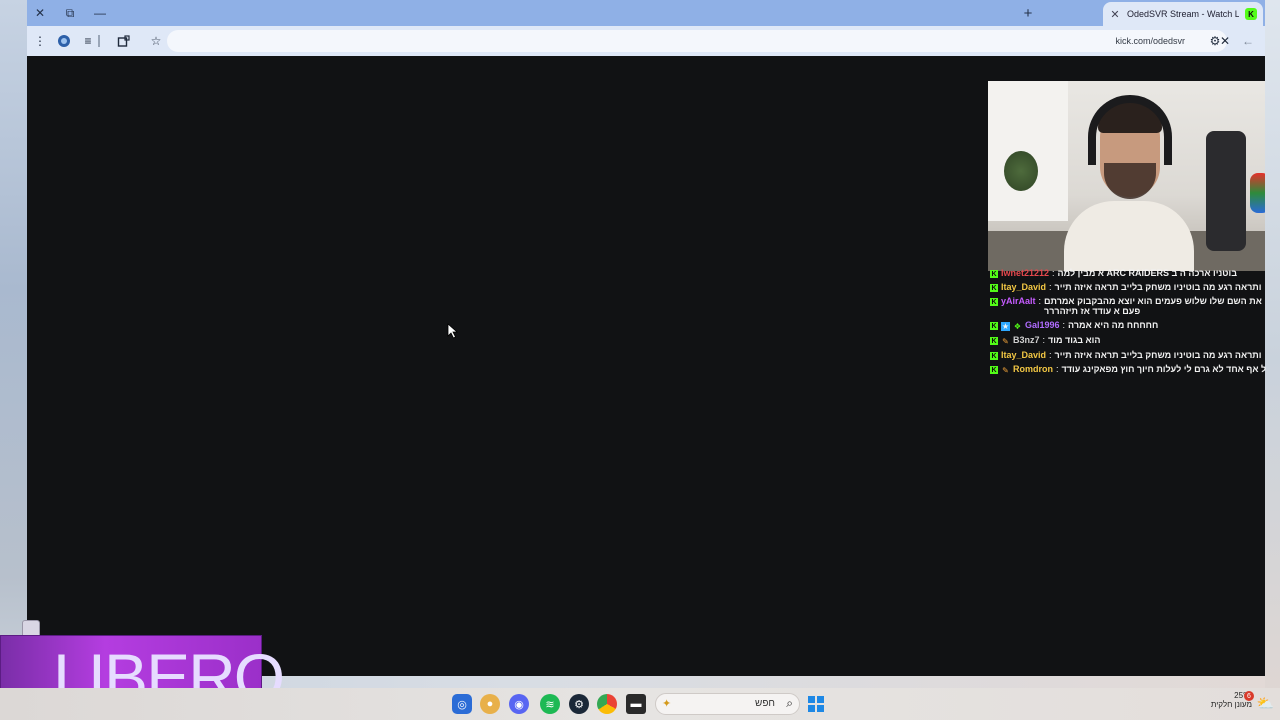 This screenshot has width=1280, height=720. I want to click on tab-title: OdedSVR Stream - Watch Live, so click(1183, 14).